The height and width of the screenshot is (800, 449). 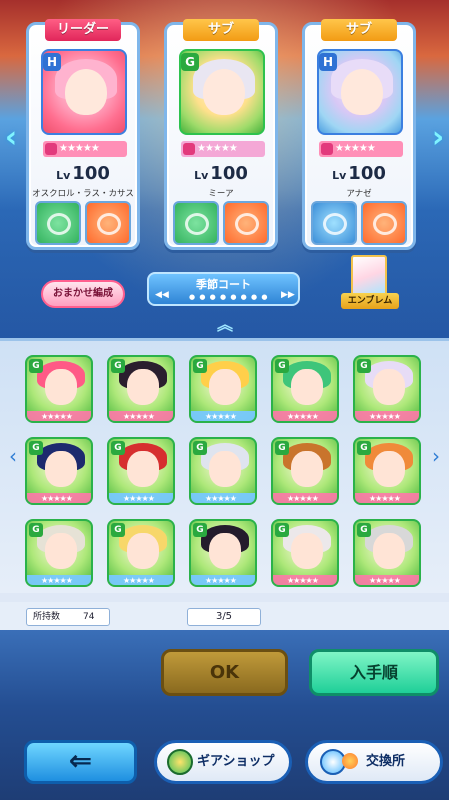 What do you see at coordinates (436, 456) in the screenshot?
I see `roster-next-arrow: ›` at bounding box center [436, 456].